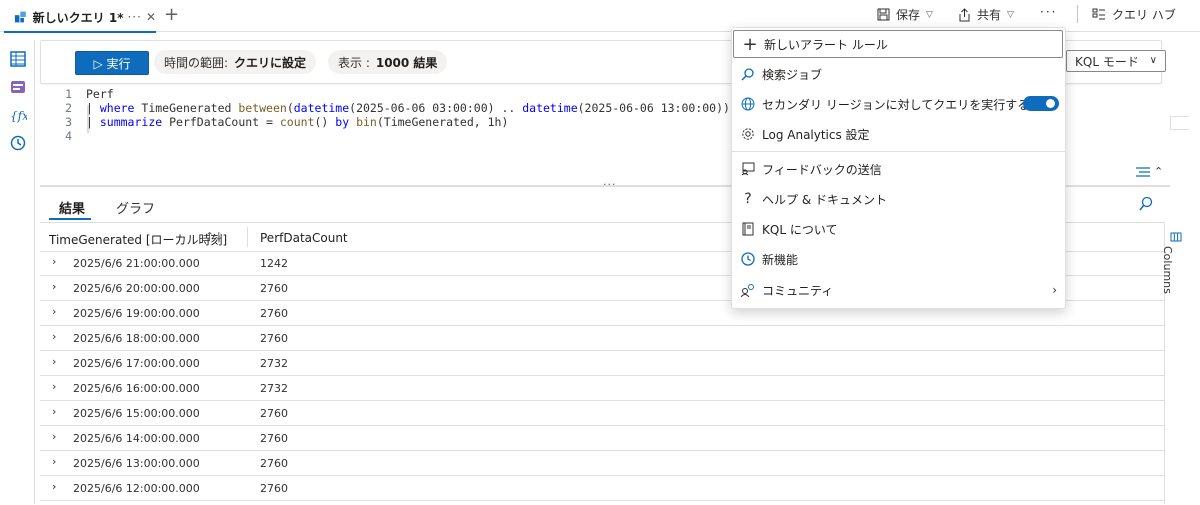 This screenshot has width=1200, height=505. Describe the element at coordinates (68, 122) in the screenshot. I see `line-number: 3` at that location.